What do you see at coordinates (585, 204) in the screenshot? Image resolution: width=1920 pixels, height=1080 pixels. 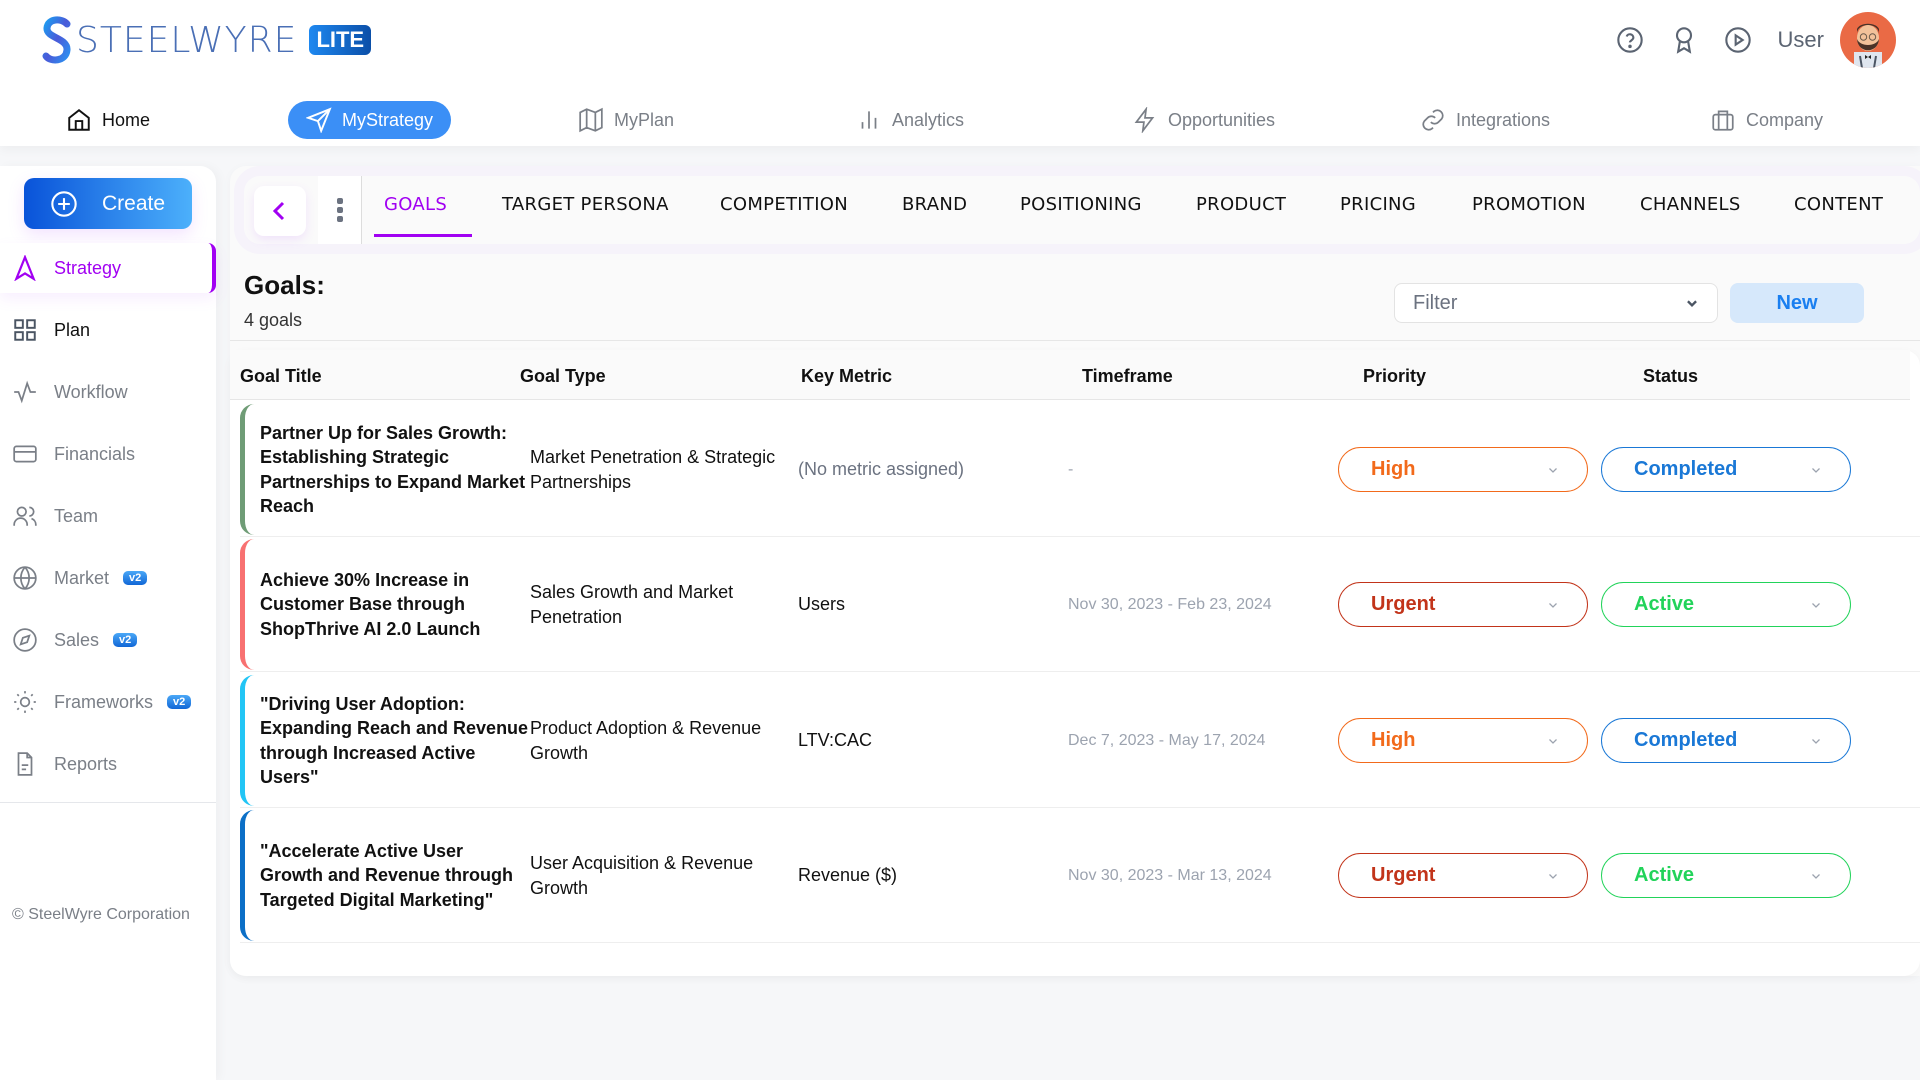 I see `tab-target-persona: TARGET PERSONA` at bounding box center [585, 204].